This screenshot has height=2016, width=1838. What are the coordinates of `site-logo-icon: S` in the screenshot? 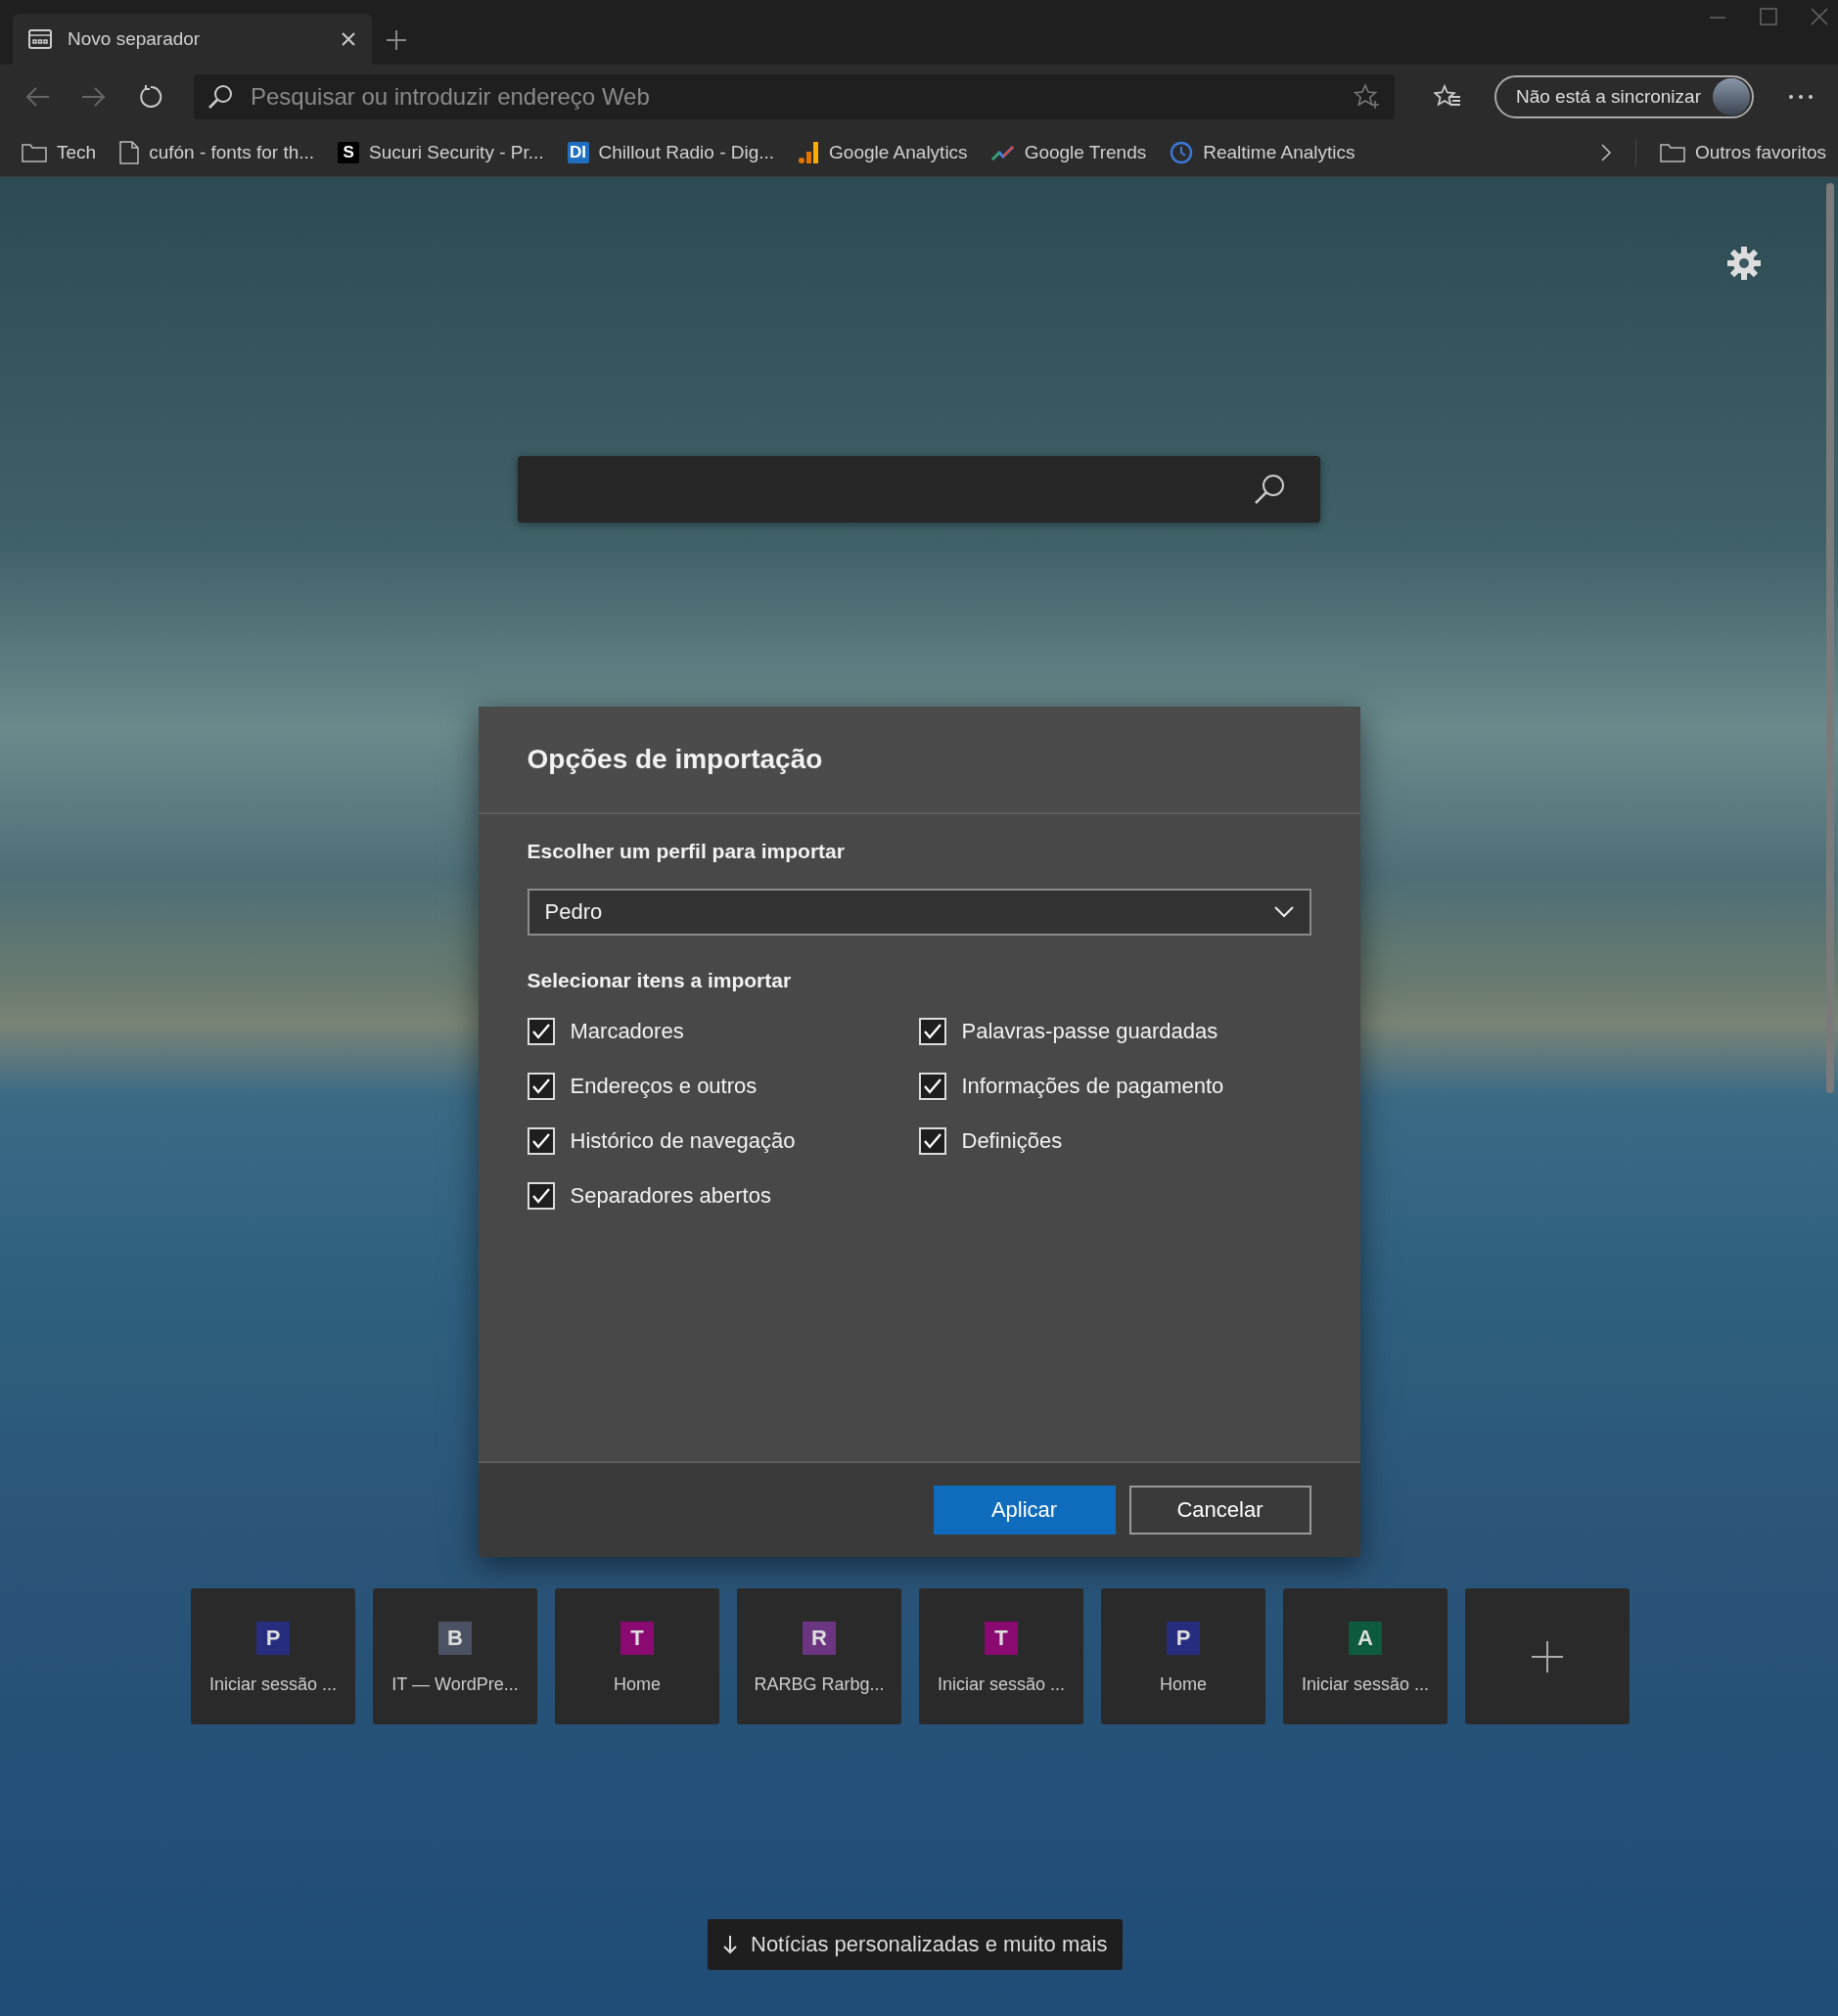 It's located at (349, 152).